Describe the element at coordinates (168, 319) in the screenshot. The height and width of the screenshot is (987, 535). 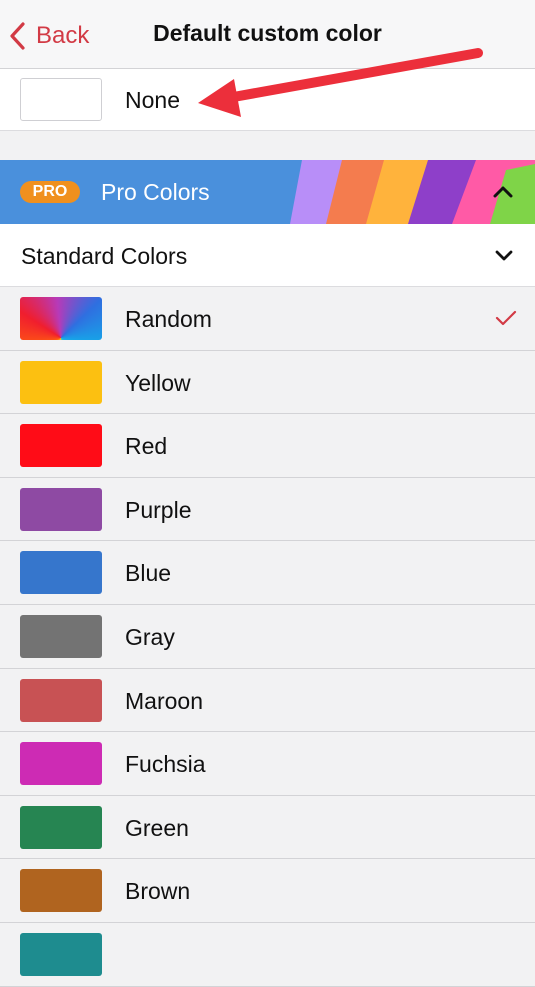
I see `color-label: Random` at that location.